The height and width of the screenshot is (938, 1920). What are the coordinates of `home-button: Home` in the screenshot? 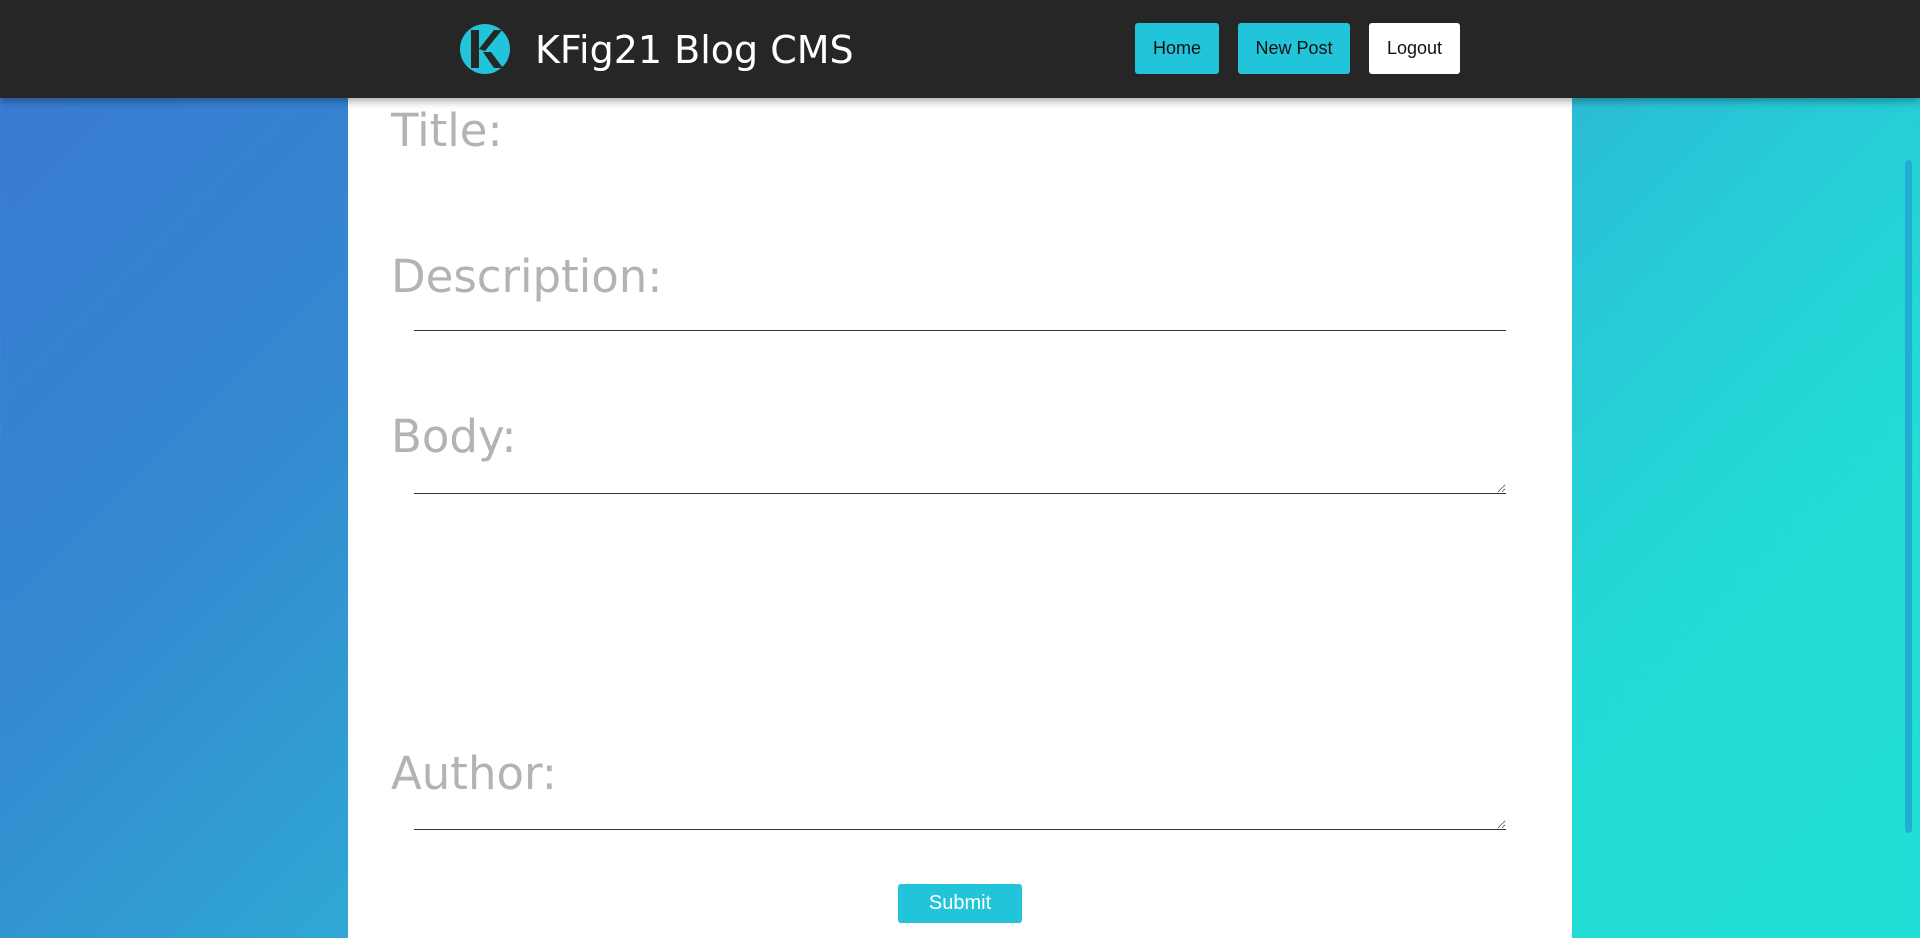 It's located at (1177, 48).